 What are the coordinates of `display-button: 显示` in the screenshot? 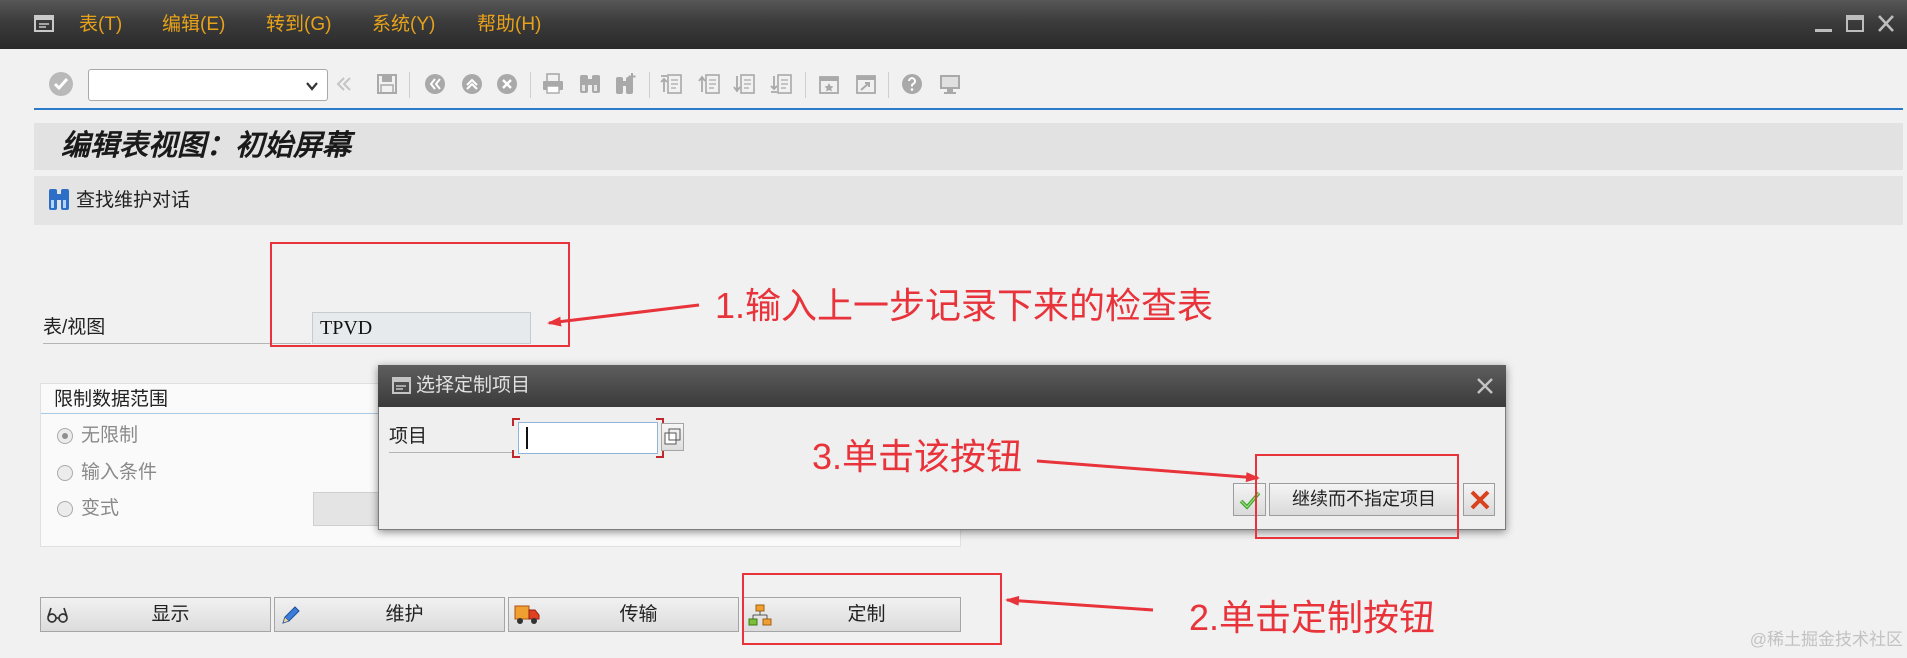 It's located at (155, 614).